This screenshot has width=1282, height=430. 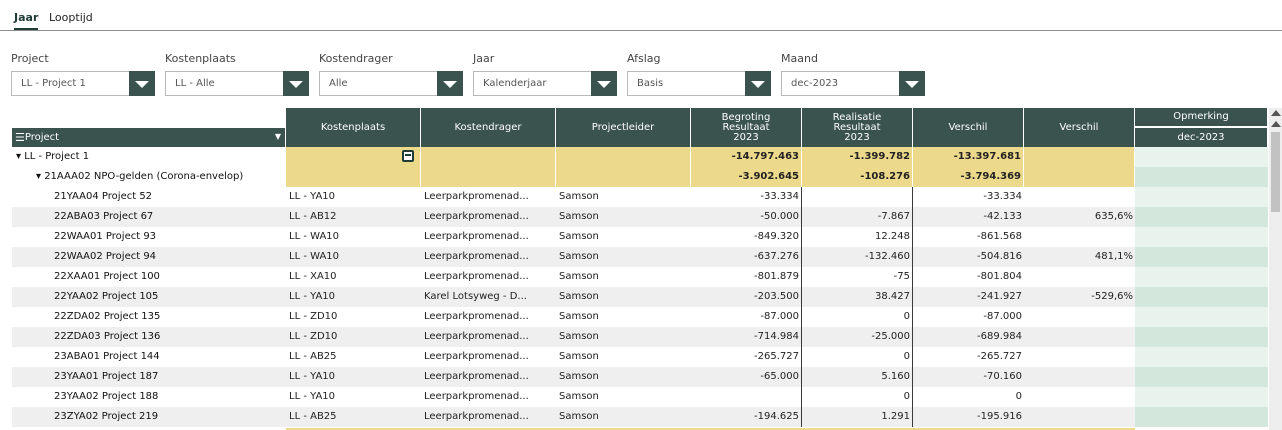 What do you see at coordinates (356, 58) in the screenshot?
I see `filter-kostendrager-label: Kostendrager` at bounding box center [356, 58].